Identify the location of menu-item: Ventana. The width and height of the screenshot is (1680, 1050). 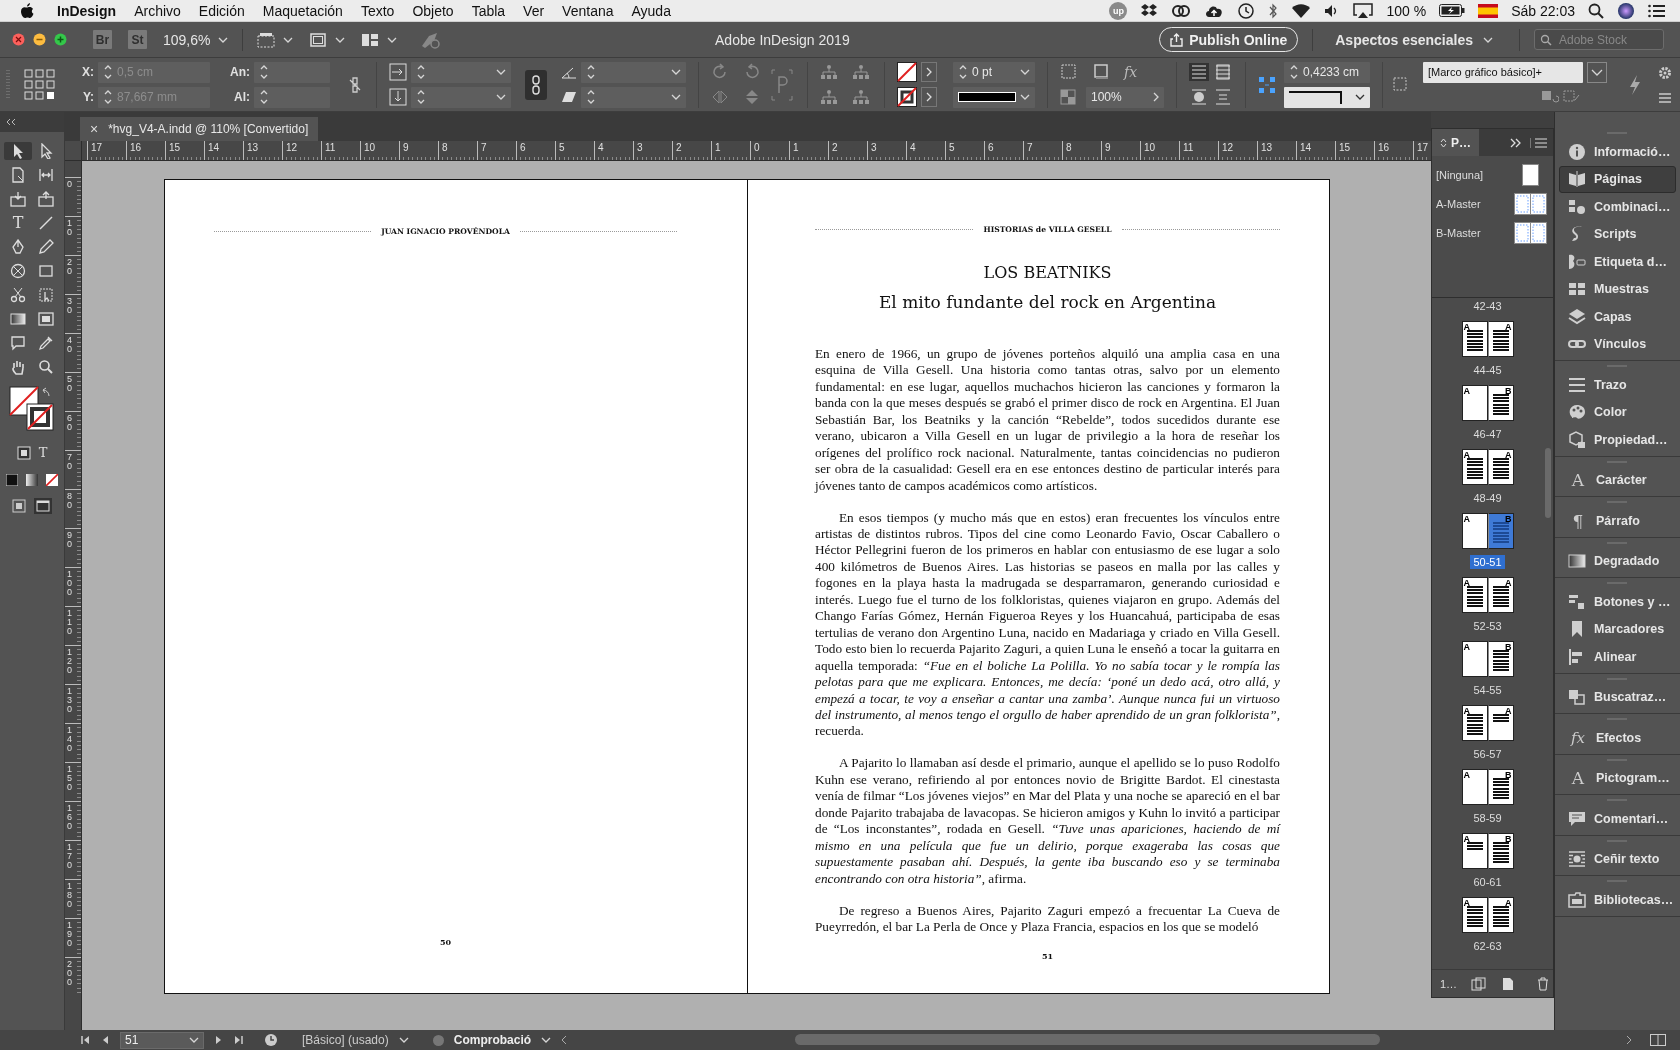
(588, 10).